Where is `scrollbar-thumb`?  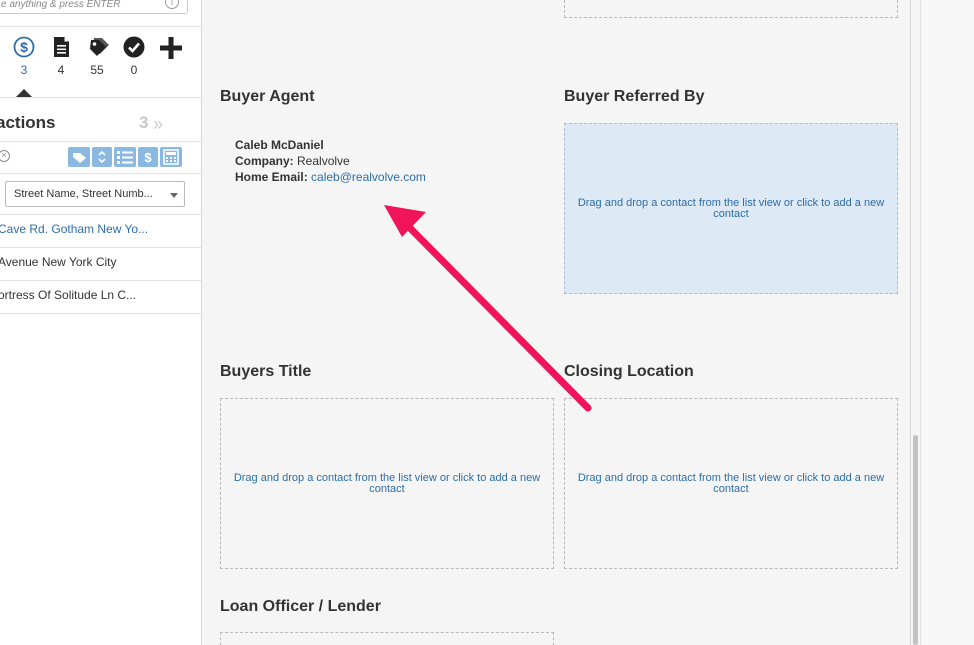 scrollbar-thumb is located at coordinates (915, 540).